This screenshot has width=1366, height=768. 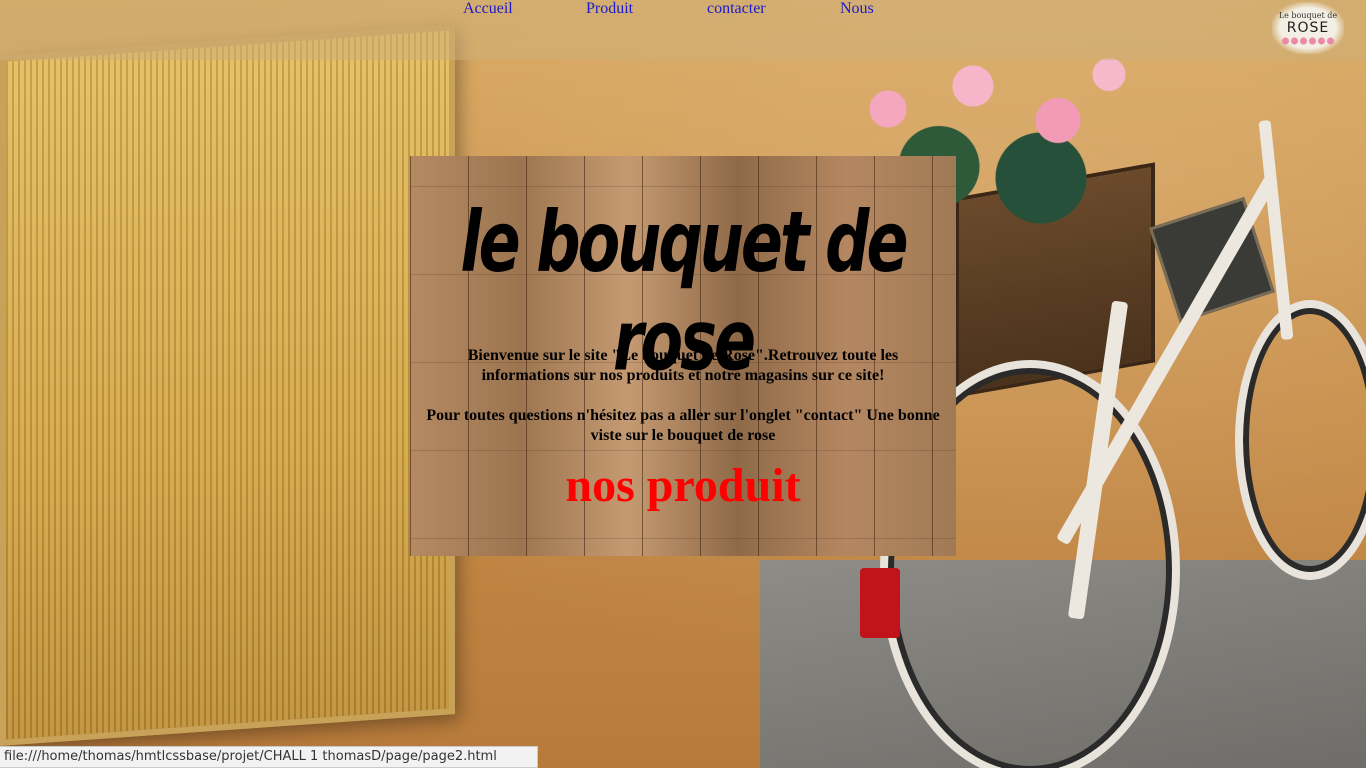 What do you see at coordinates (1276, 230) in the screenshot?
I see `bike-frame-bar` at bounding box center [1276, 230].